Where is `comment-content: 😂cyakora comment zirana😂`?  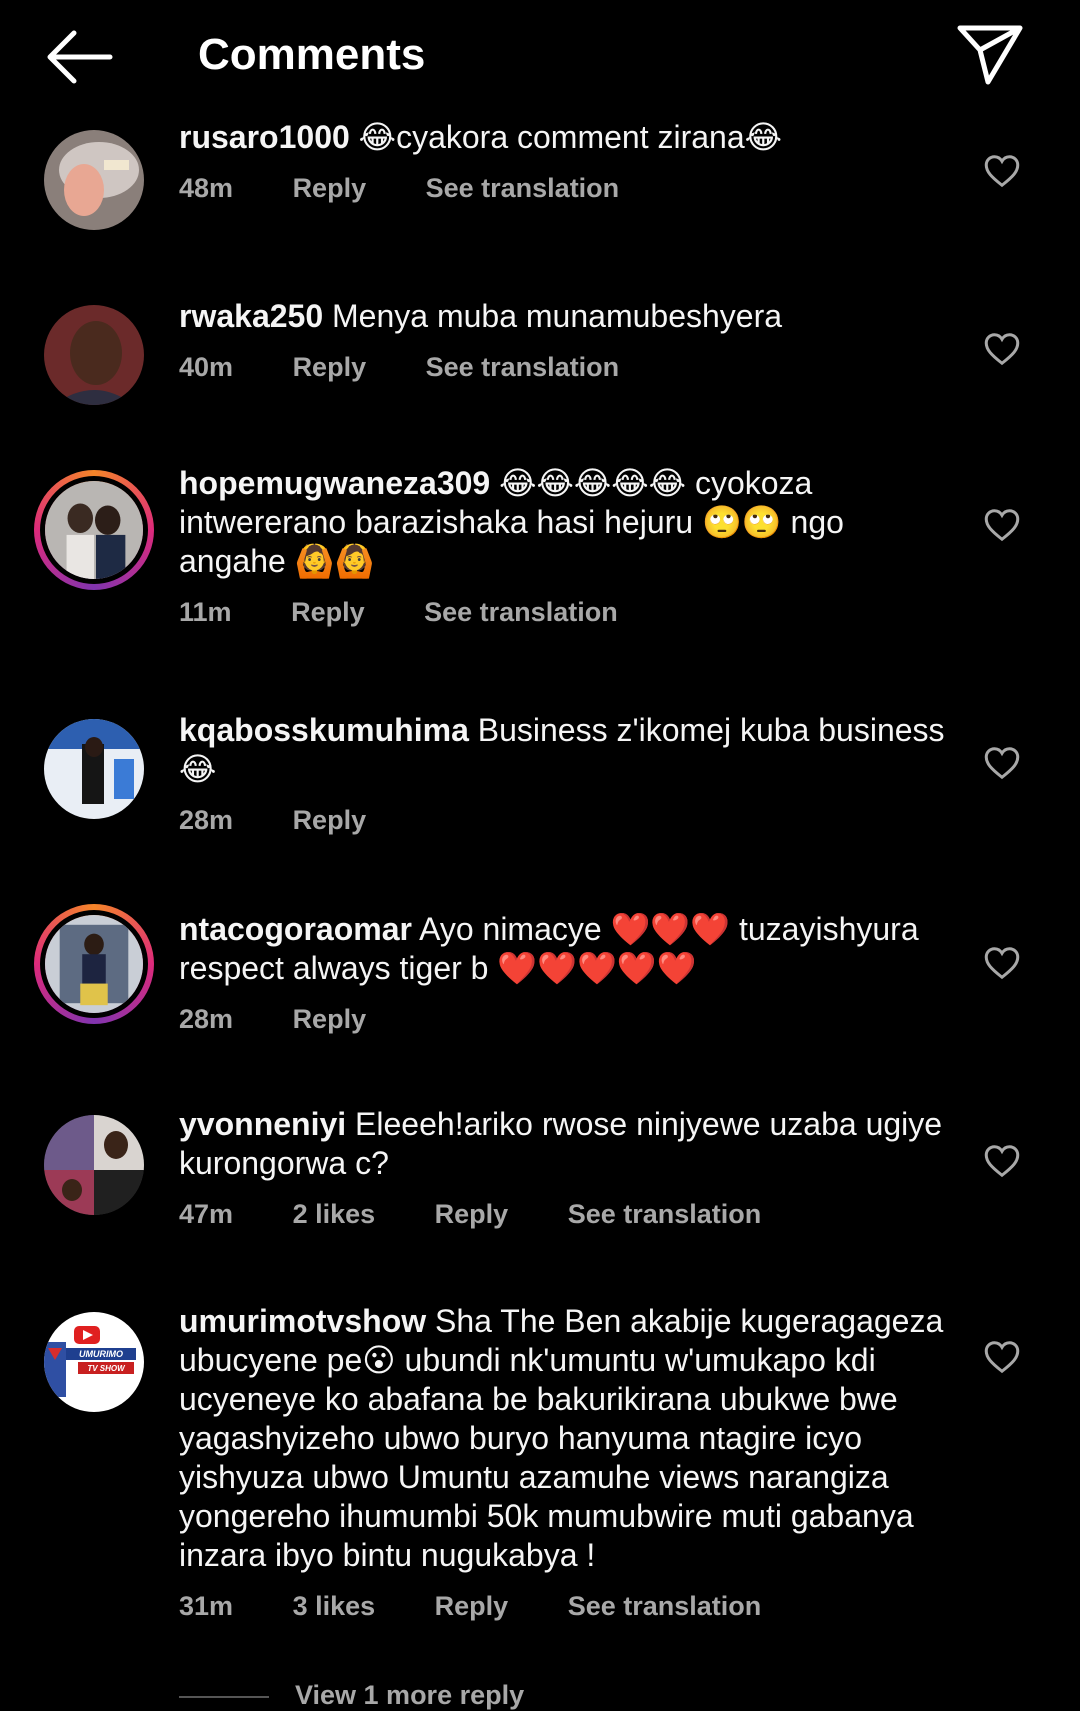
comment-content: 😂cyakora comment zirana😂 is located at coordinates (566, 137).